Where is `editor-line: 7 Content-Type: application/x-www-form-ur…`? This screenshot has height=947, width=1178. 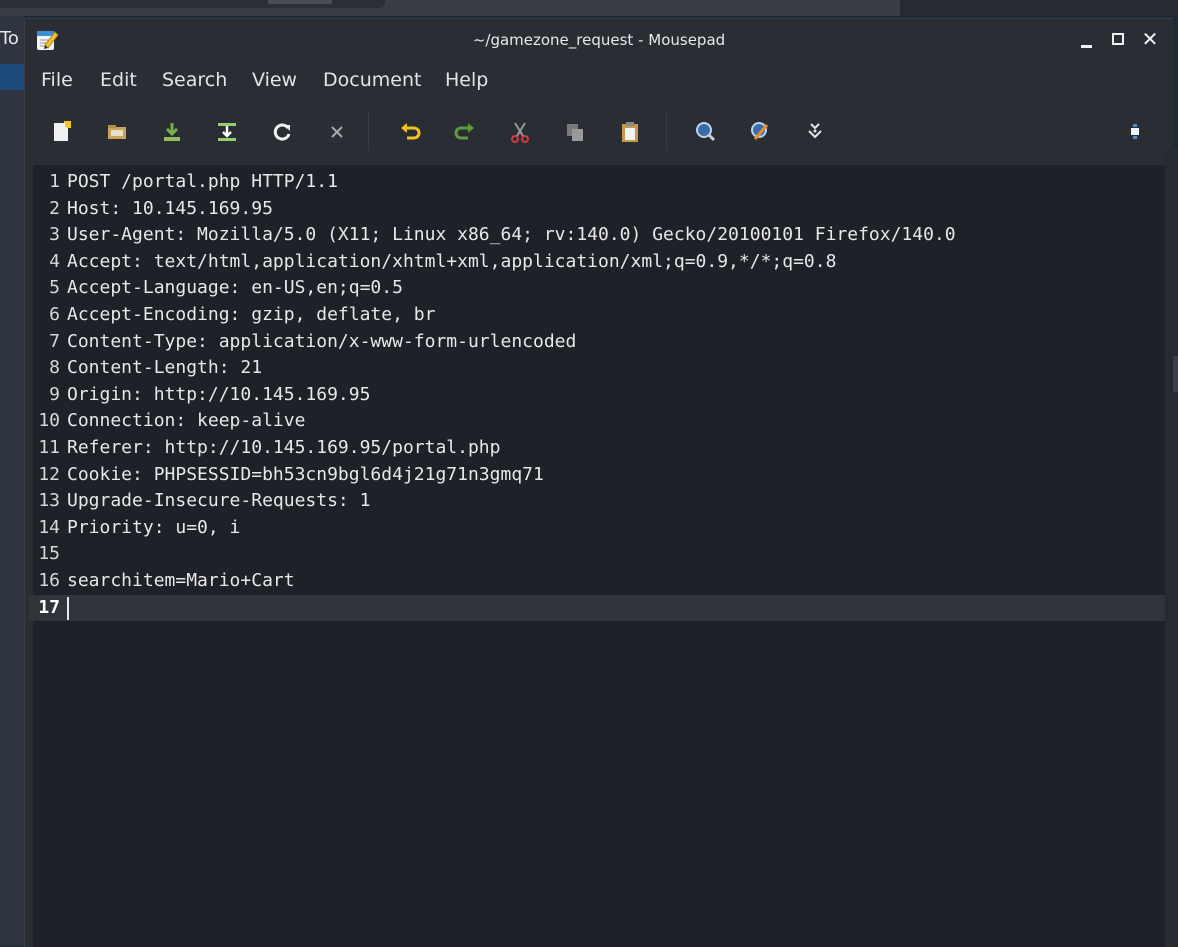
editor-line: 7 Content-Type: application/x-www-form-ur… is located at coordinates (597, 342).